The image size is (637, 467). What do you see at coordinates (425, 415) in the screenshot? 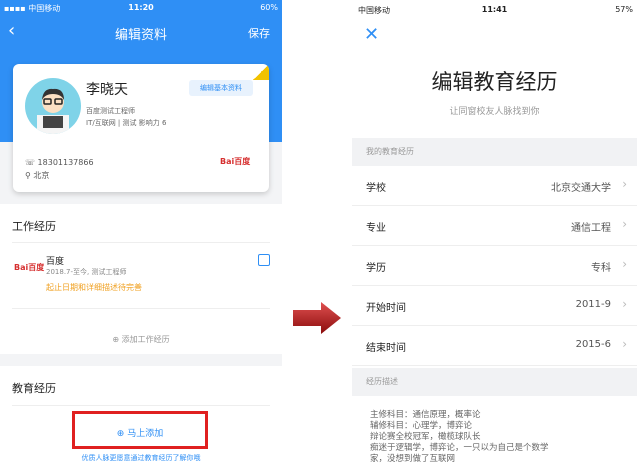
I see `description-line: 主修科目：通信原理，概率论` at bounding box center [425, 415].